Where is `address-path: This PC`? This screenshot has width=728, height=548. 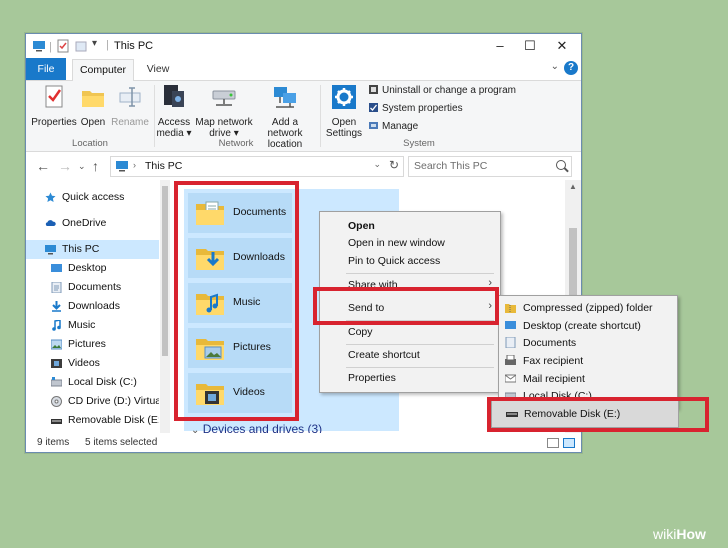 address-path: This PC is located at coordinates (164, 166).